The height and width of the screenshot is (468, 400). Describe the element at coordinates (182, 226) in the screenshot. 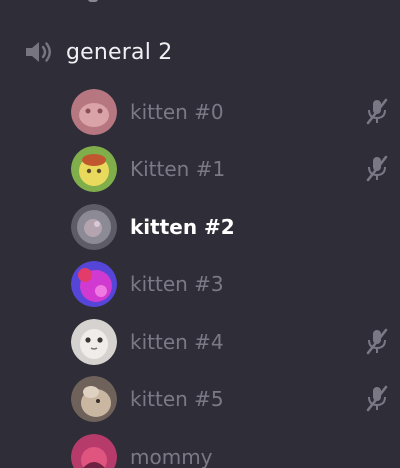

I see `member-name: kitten #2` at that location.